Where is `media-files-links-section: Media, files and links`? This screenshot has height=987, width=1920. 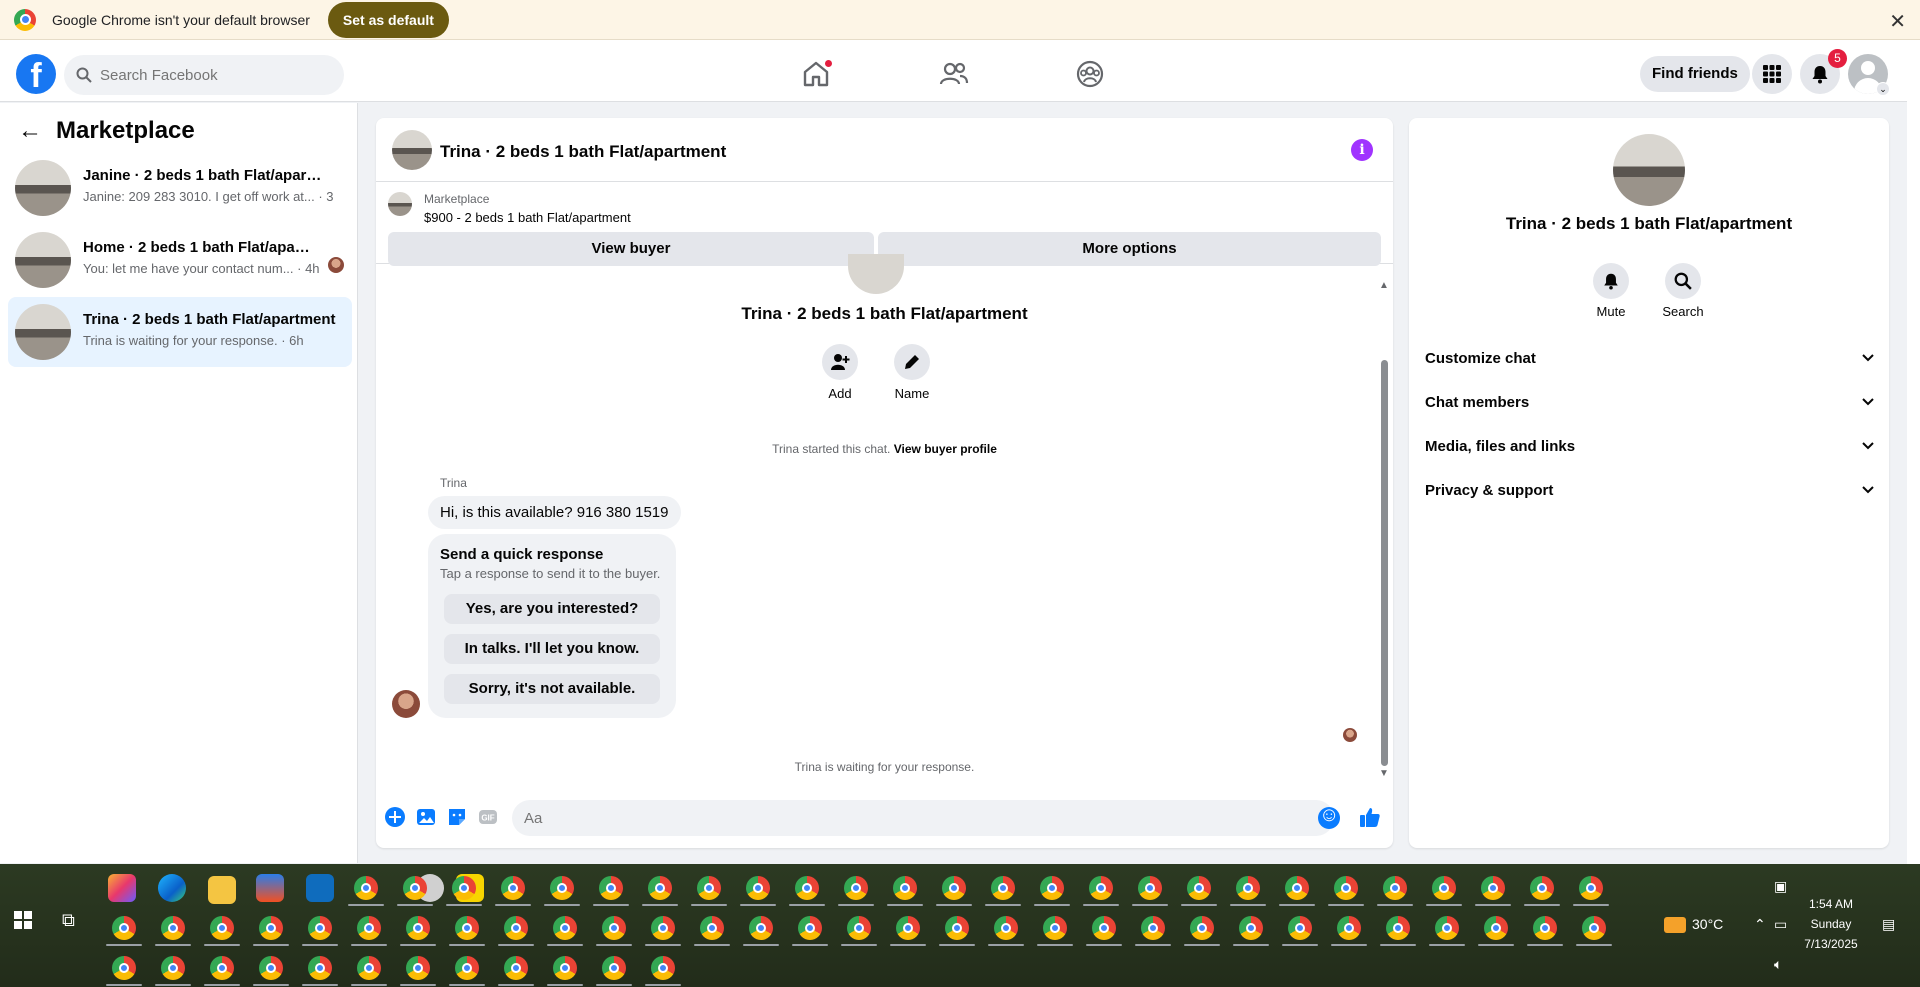 media-files-links-section: Media, files and links is located at coordinates (1650, 447).